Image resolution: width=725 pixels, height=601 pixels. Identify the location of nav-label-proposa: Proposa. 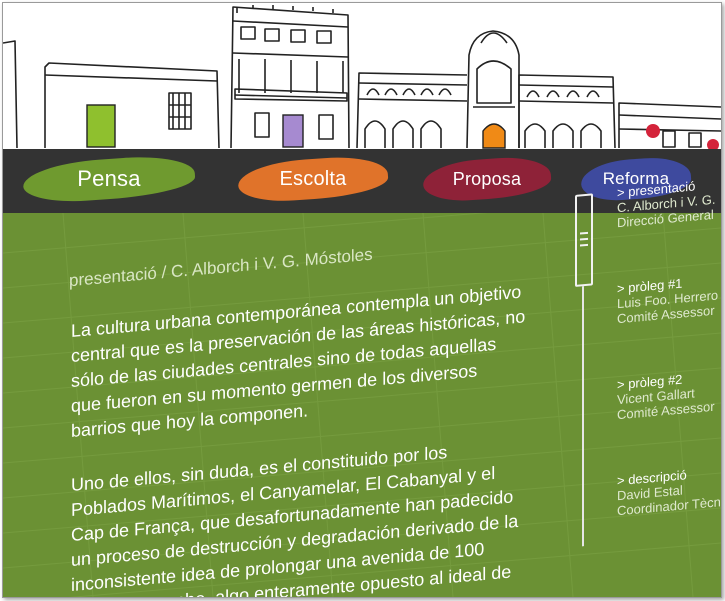
(487, 178).